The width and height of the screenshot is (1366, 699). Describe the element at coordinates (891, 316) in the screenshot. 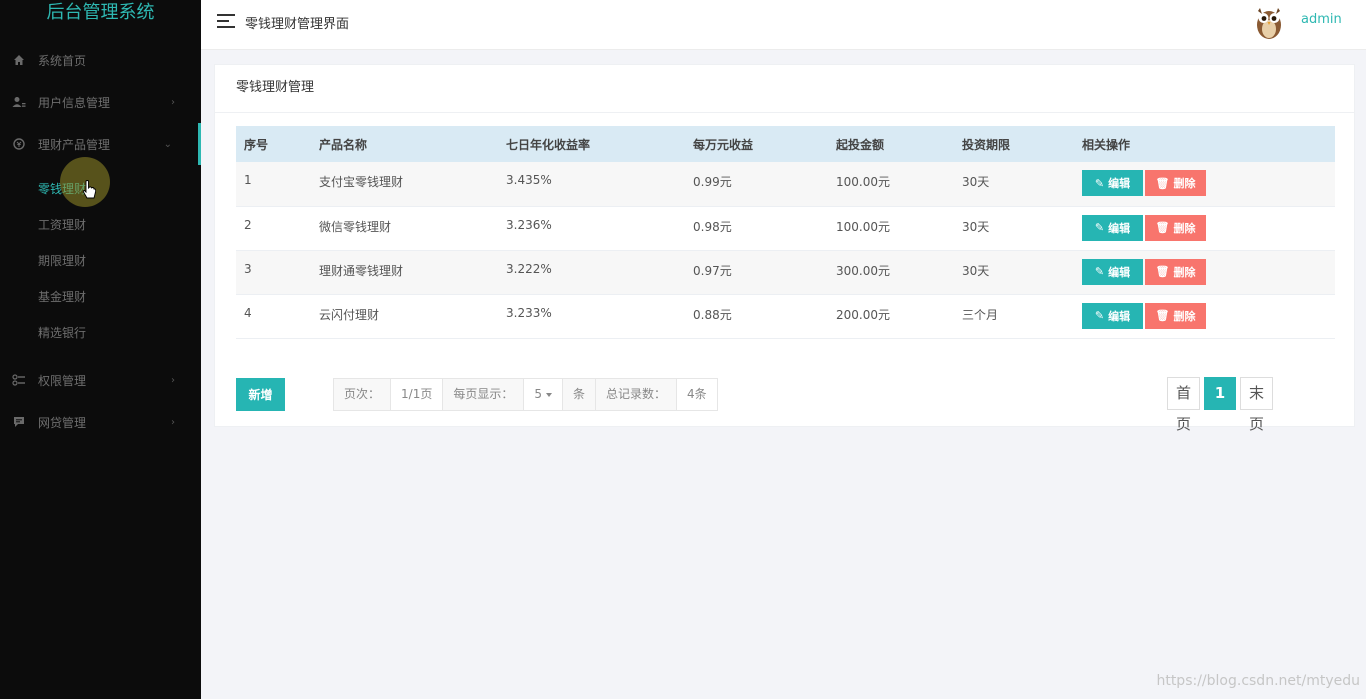

I see `cell-min: 200.00元` at that location.